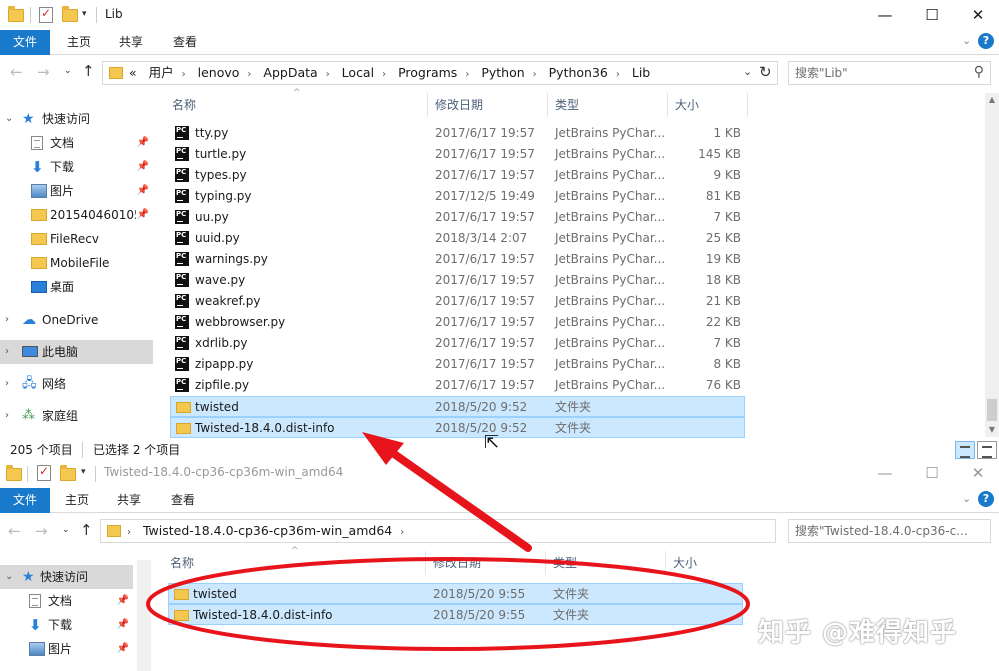 The image size is (999, 671). I want to click on breadcrumb-item: Local, so click(358, 72).